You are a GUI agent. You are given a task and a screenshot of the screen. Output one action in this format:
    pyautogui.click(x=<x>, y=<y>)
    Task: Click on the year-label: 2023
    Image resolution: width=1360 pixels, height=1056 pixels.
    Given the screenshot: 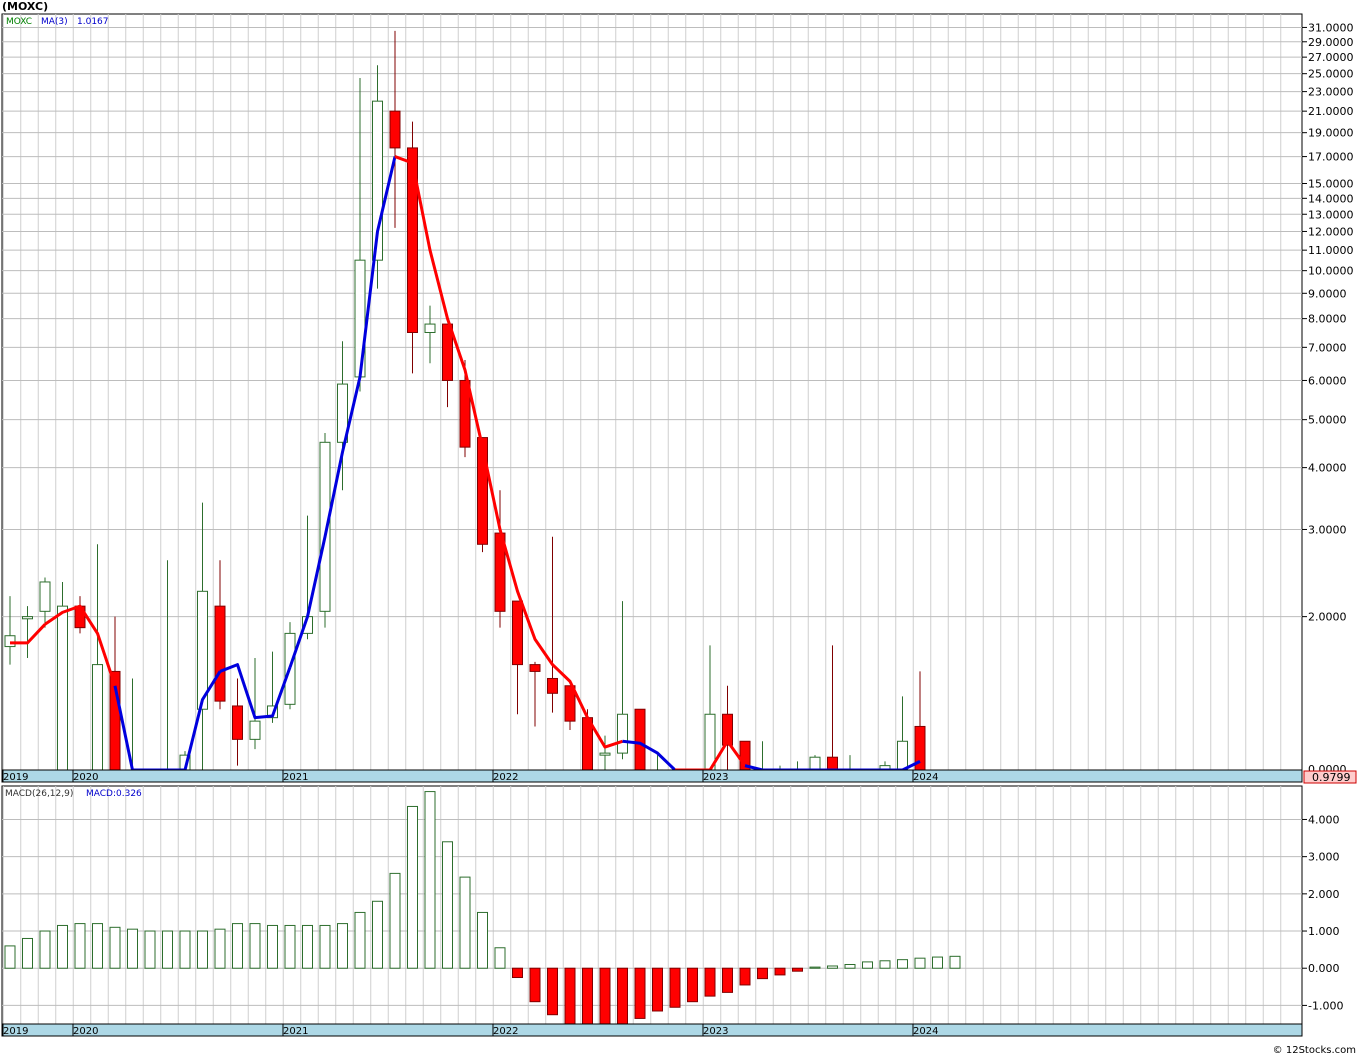 What is the action you would take?
    pyautogui.click(x=715, y=777)
    